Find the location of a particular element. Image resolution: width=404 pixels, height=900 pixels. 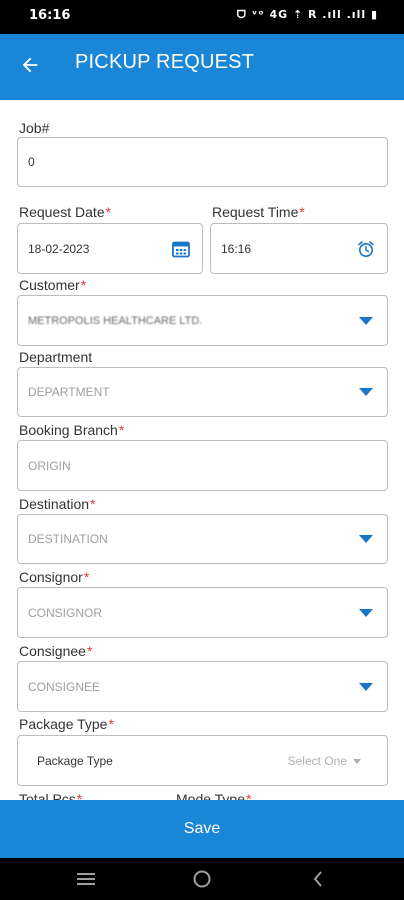

consignee-placeholder: CONSIGNEE is located at coordinates (64, 686).